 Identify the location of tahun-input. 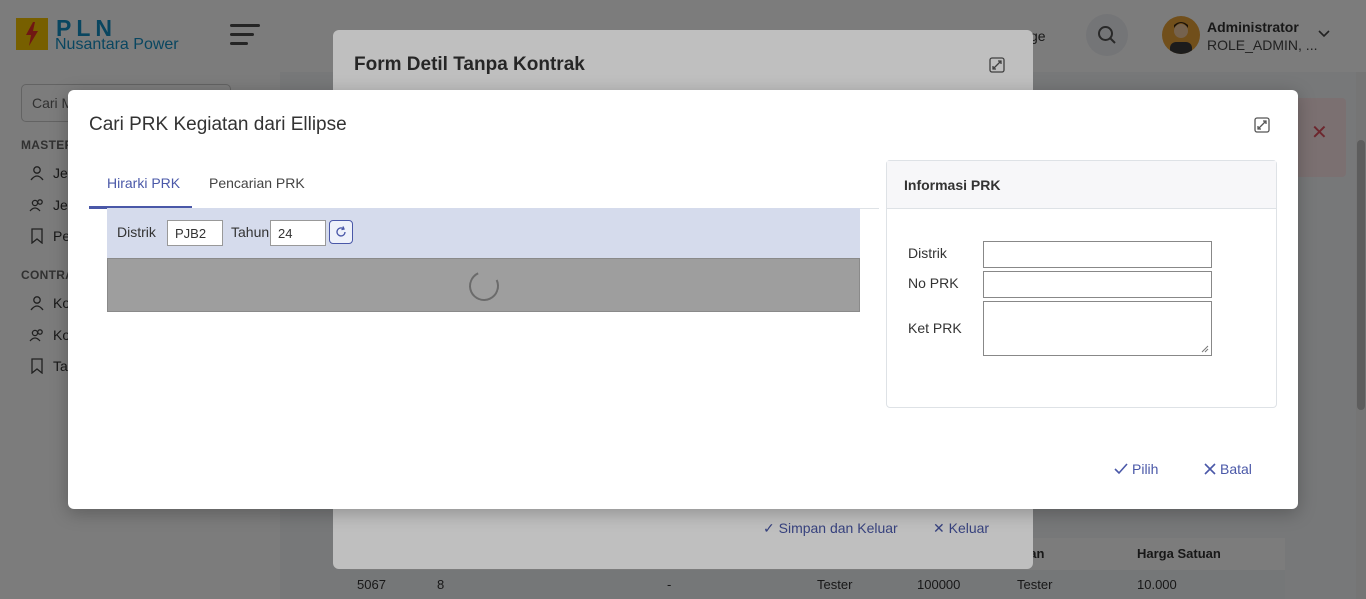
(298, 233).